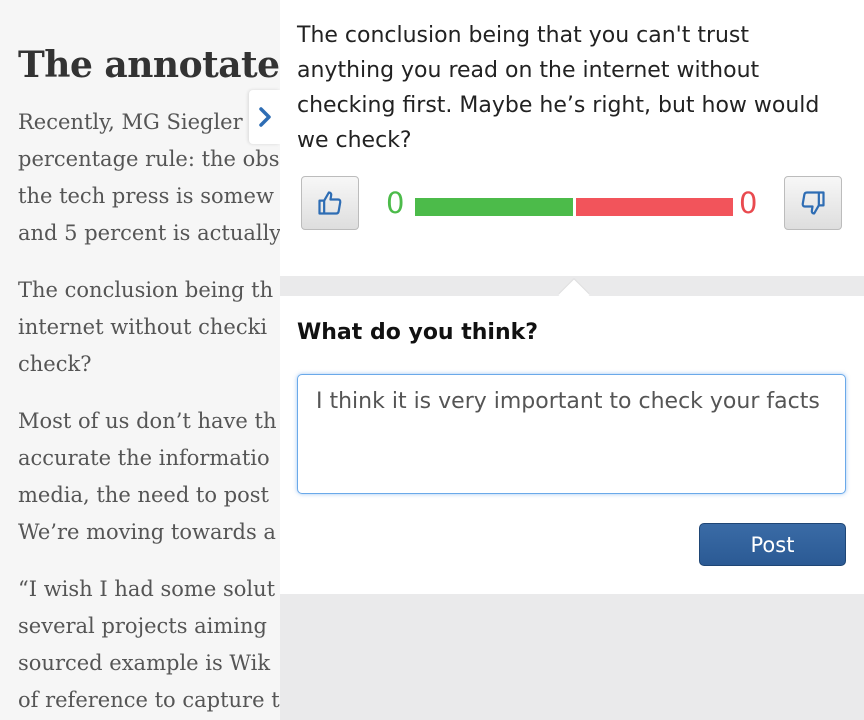  I want to click on upvote-button, so click(330, 203).